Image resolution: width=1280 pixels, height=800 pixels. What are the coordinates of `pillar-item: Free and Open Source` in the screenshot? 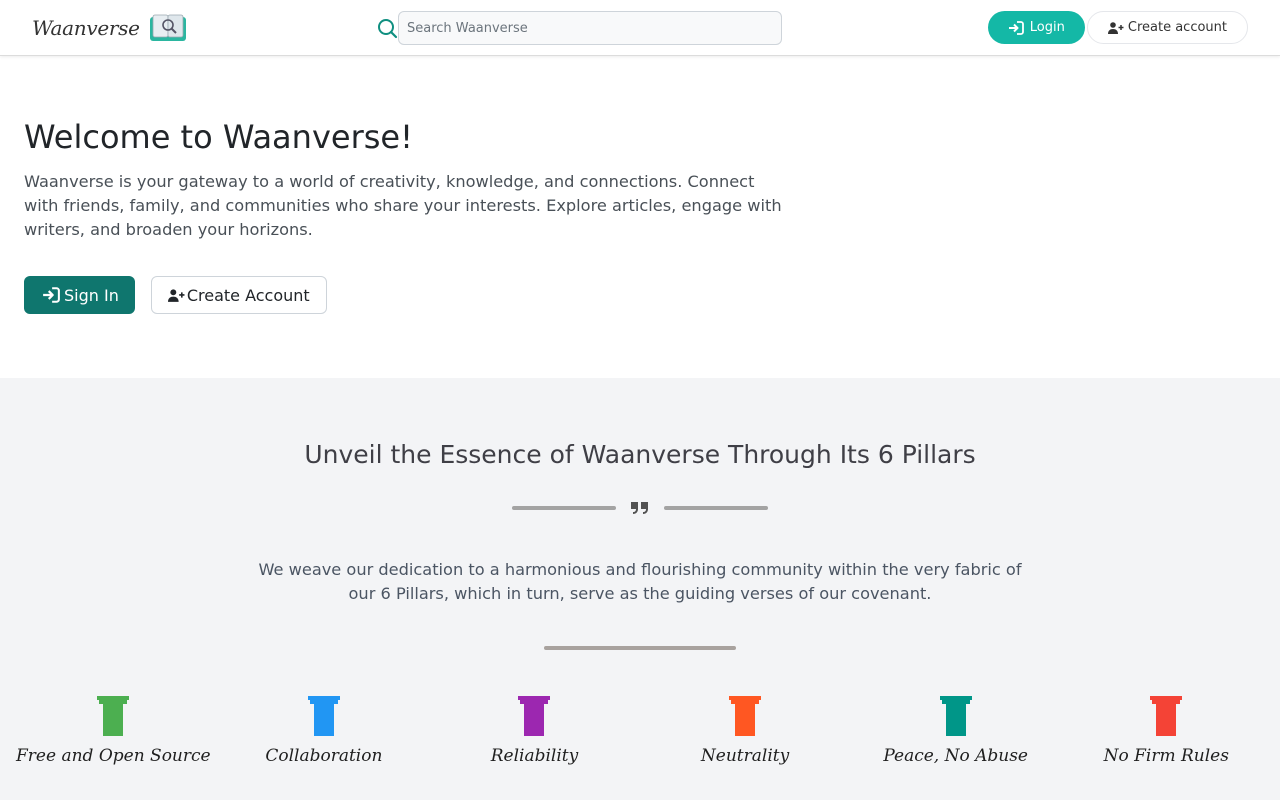 It's located at (113, 731).